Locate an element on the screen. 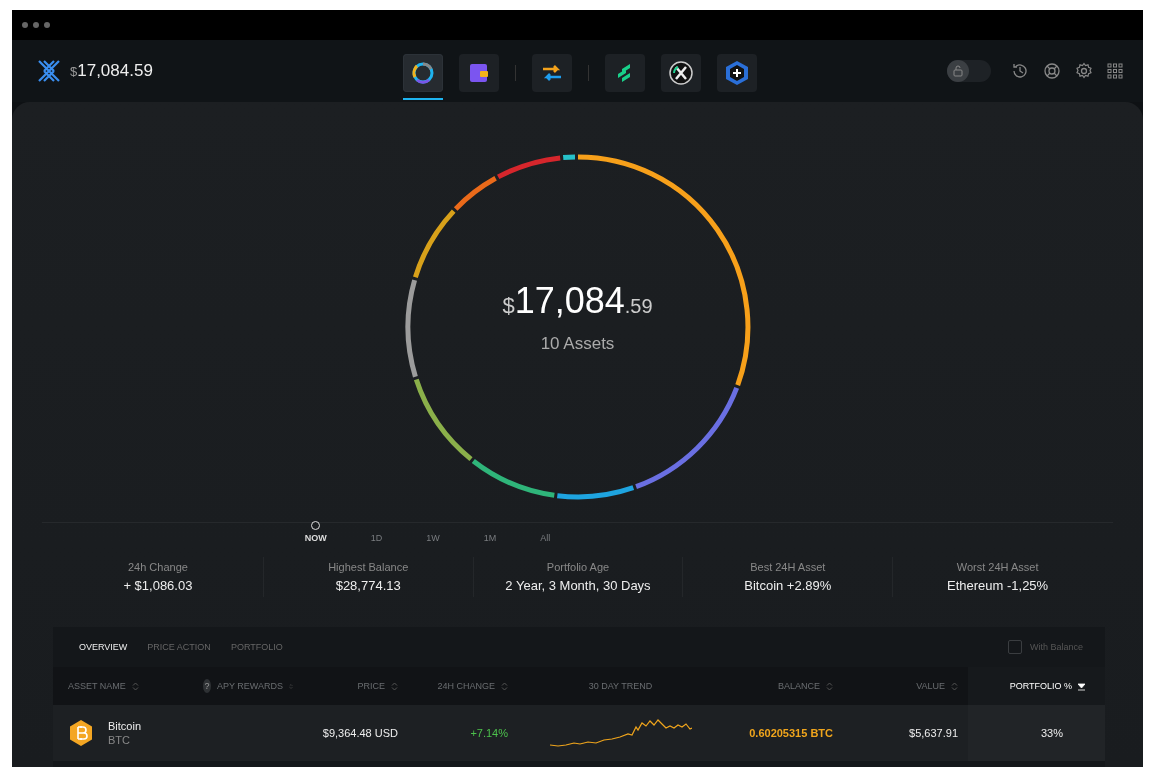  history-icon is located at coordinates (1020, 71).